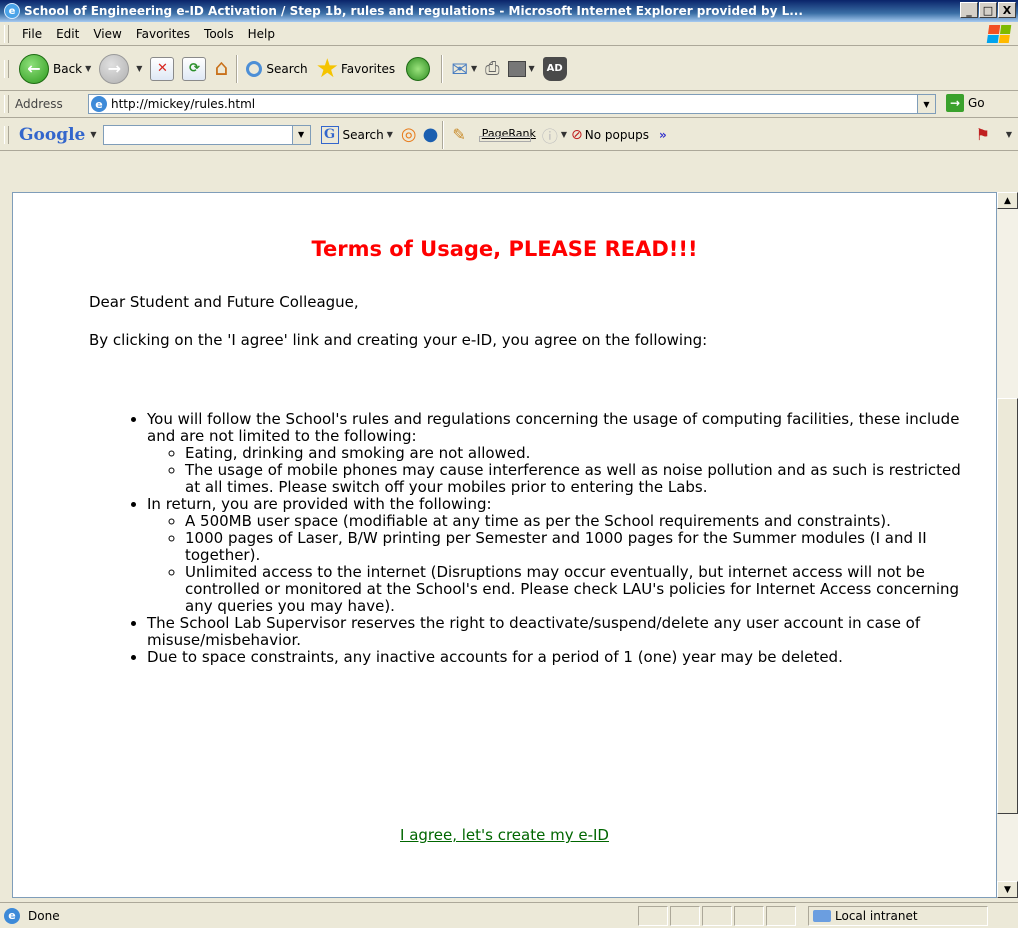 The image size is (1018, 928). I want to click on scroll-thumb, so click(1007, 606).